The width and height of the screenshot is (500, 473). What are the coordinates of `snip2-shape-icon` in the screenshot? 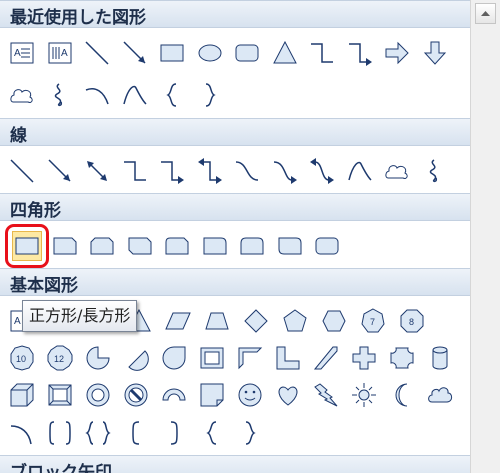 It's located at (102, 246).